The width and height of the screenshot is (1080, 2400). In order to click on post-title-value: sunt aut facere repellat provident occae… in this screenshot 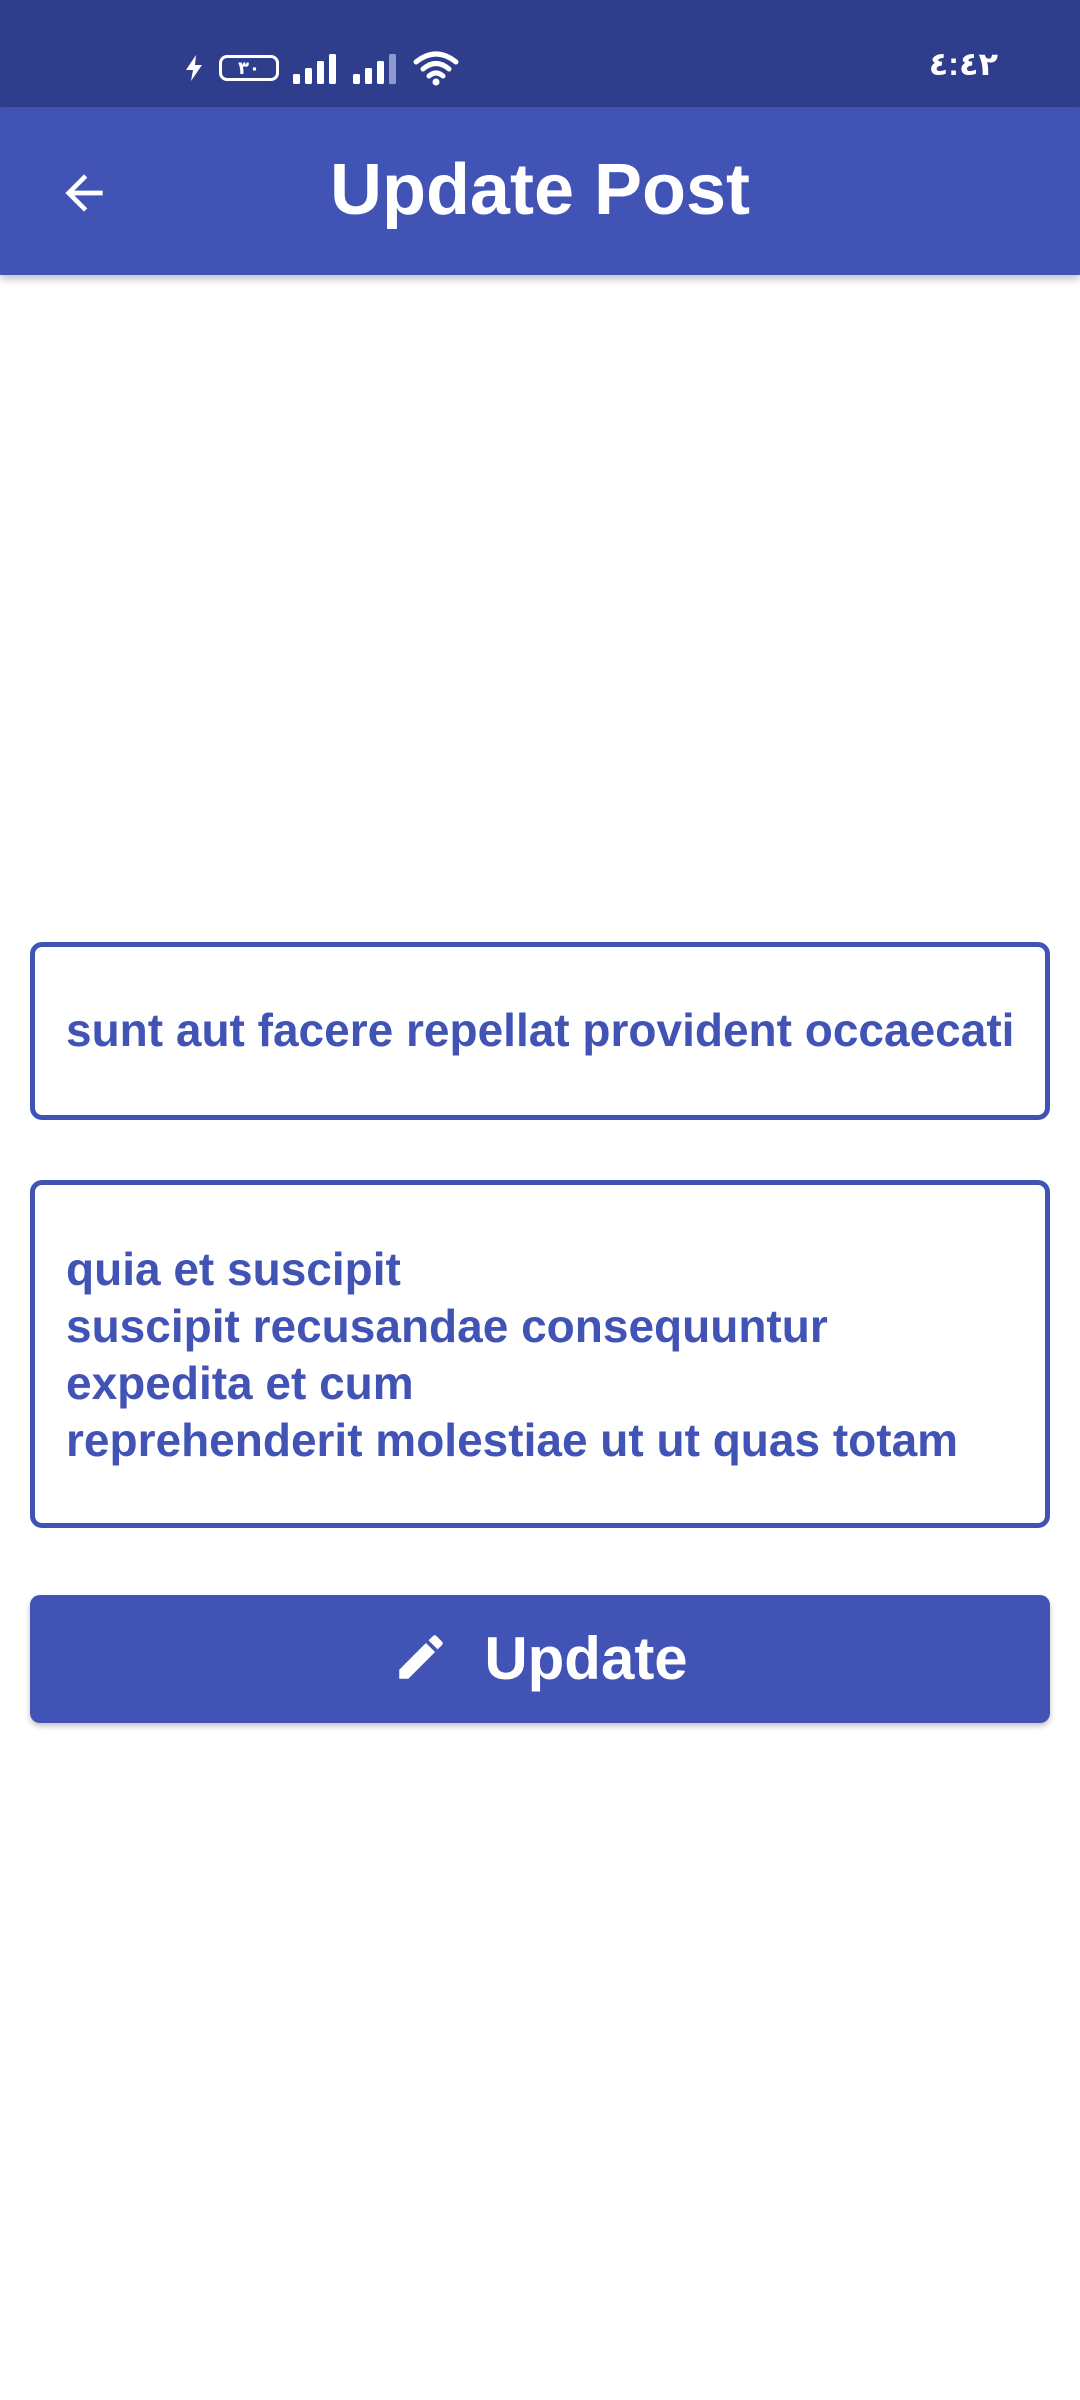, I will do `click(540, 1030)`.